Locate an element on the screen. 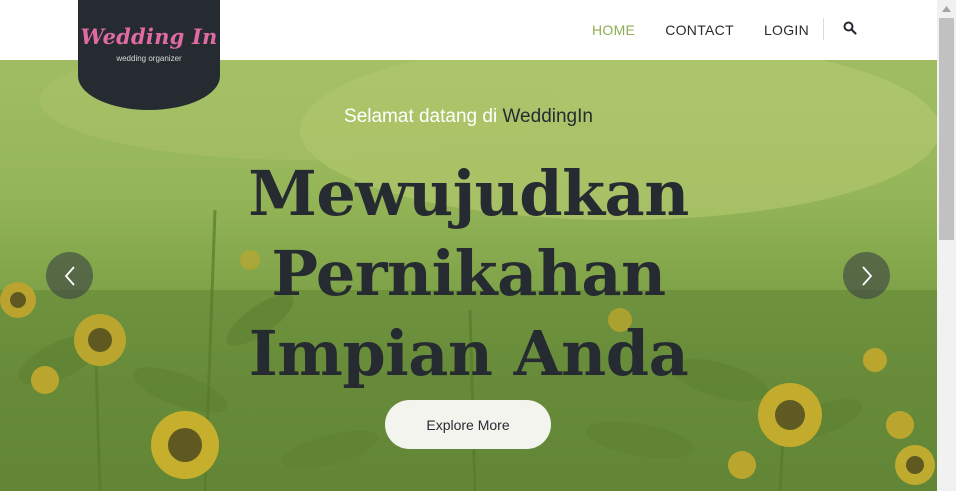 This screenshot has height=491, width=956. nav-login-link: LOGIN is located at coordinates (786, 30).